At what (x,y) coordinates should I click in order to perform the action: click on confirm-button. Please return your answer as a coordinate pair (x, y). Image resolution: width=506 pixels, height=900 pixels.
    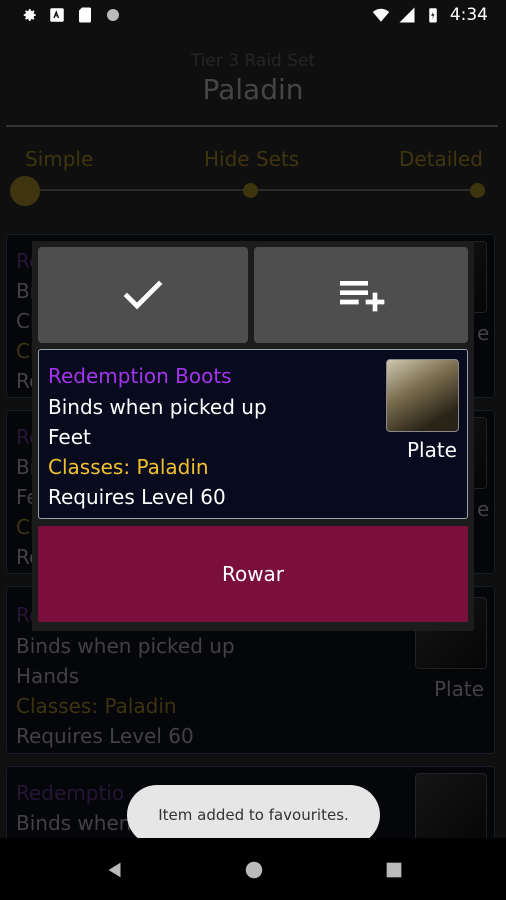
    Looking at the image, I should click on (143, 295).